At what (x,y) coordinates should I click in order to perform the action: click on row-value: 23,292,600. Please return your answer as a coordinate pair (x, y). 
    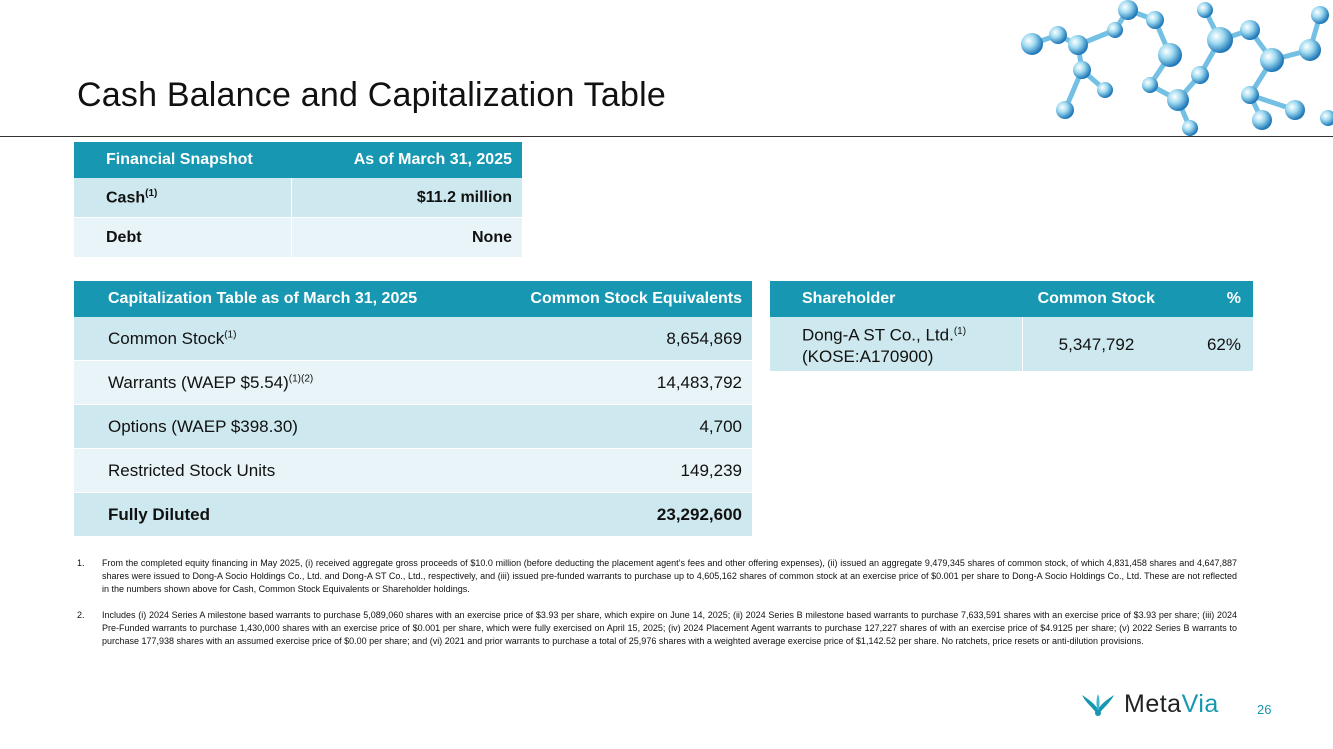
    Looking at the image, I should click on (609, 514).